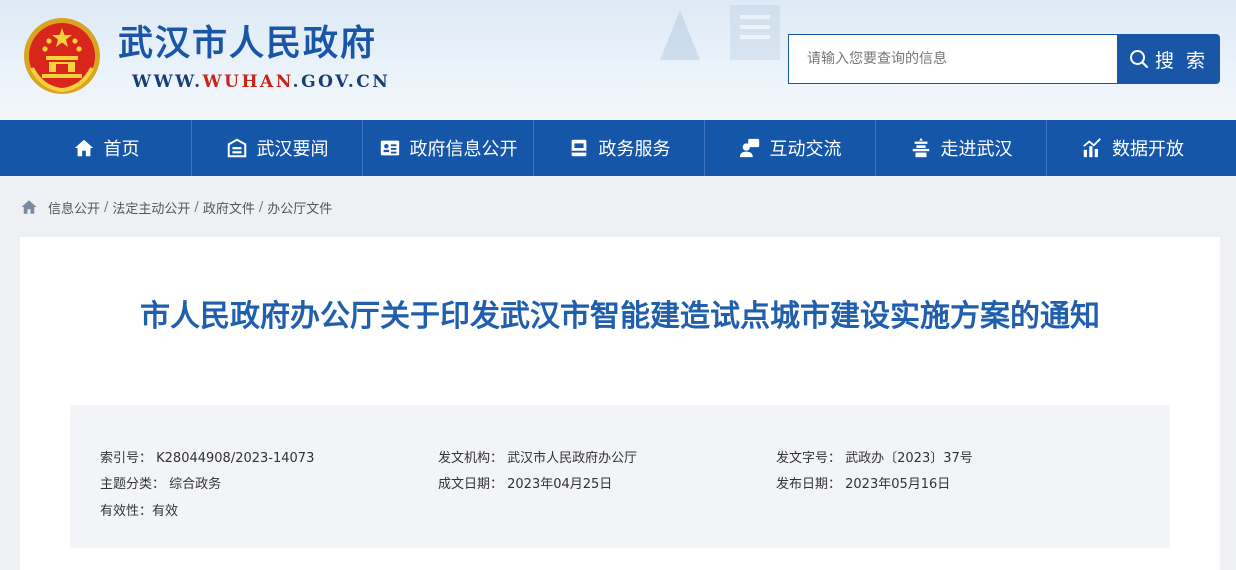  Describe the element at coordinates (389, 148) in the screenshot. I see `info-card-icon` at that location.